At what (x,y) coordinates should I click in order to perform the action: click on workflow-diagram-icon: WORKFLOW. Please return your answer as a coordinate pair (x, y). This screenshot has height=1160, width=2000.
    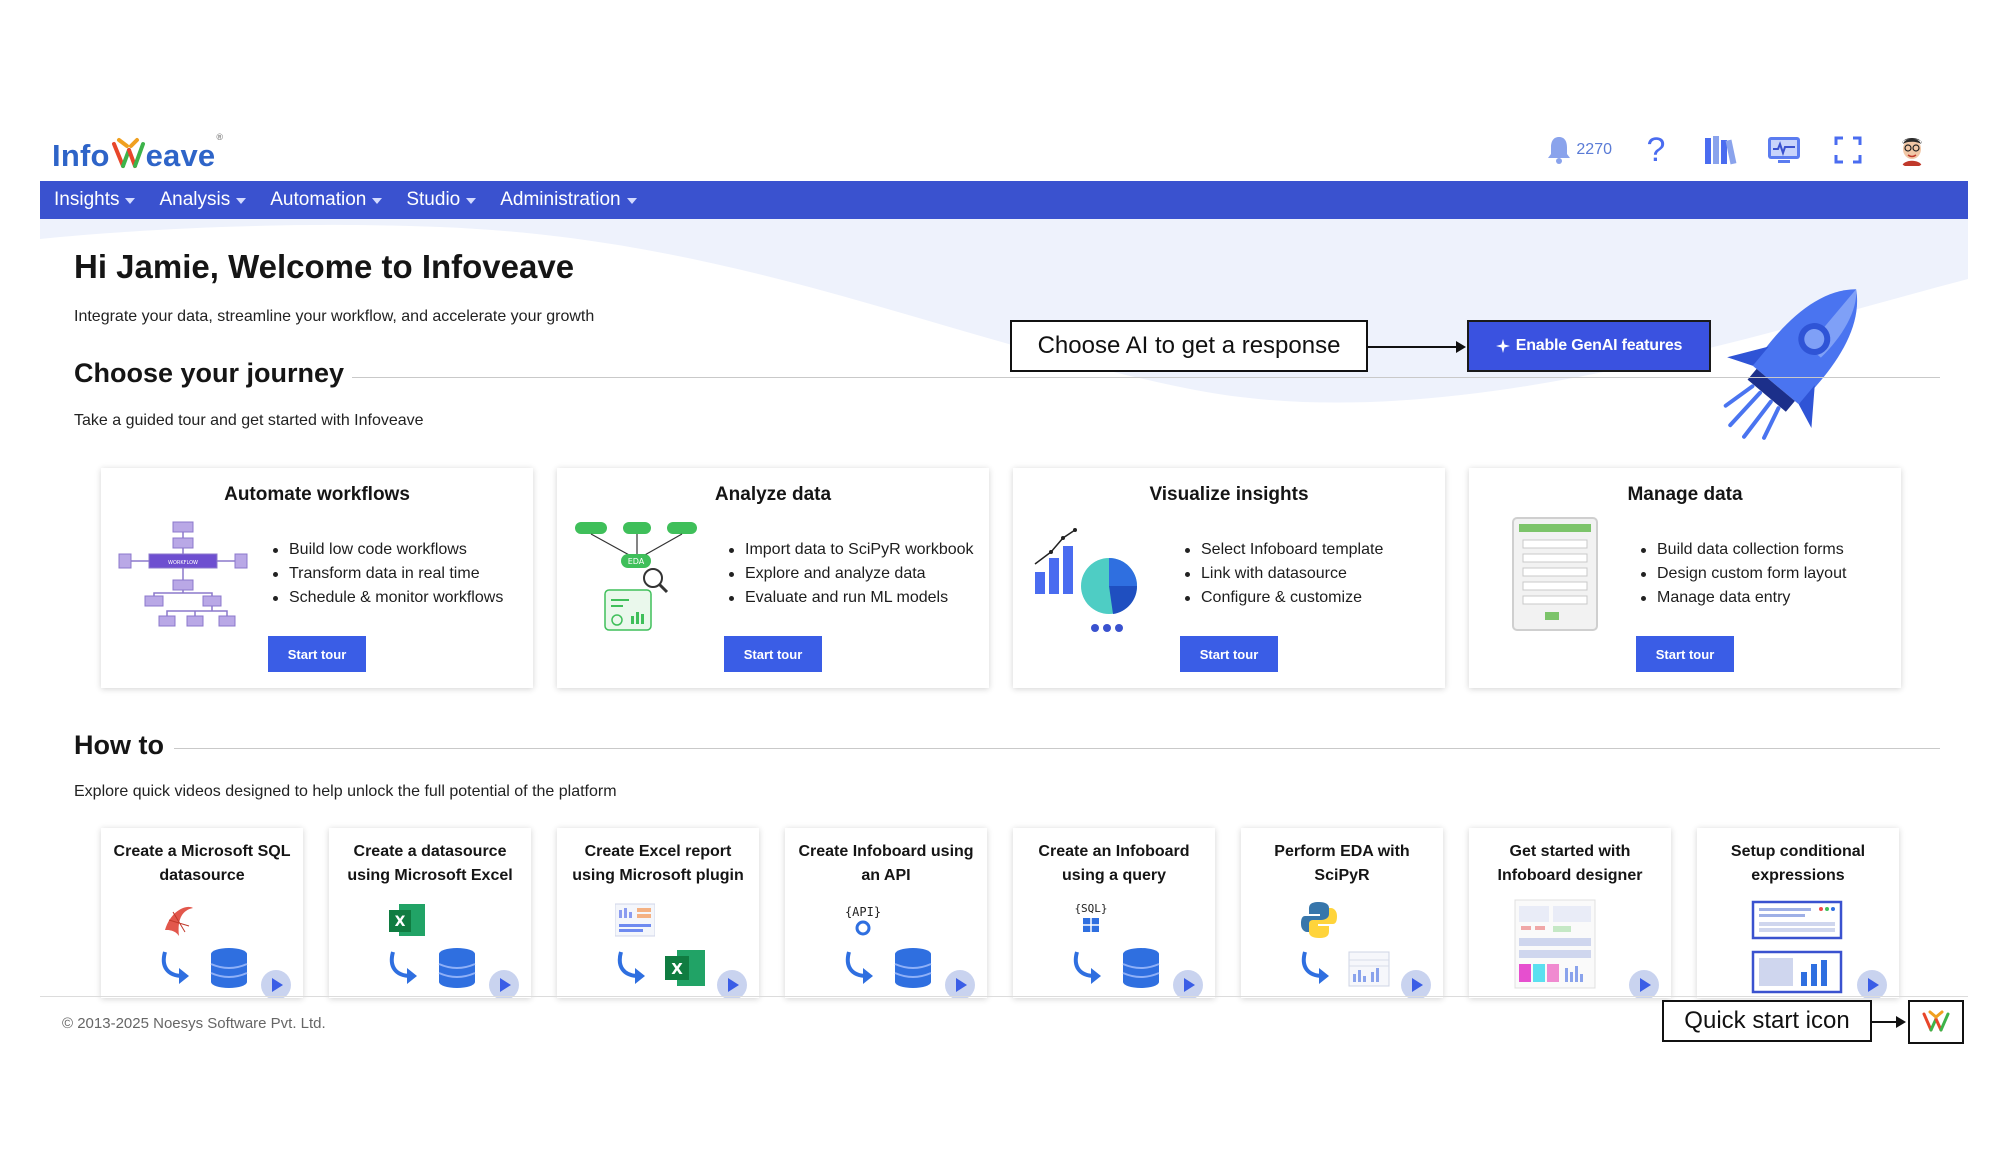
    Looking at the image, I should click on (183, 574).